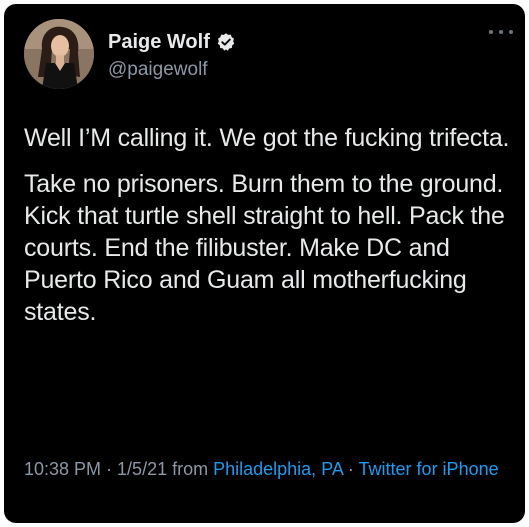  What do you see at coordinates (226, 42) in the screenshot?
I see `verified-badge-icon` at bounding box center [226, 42].